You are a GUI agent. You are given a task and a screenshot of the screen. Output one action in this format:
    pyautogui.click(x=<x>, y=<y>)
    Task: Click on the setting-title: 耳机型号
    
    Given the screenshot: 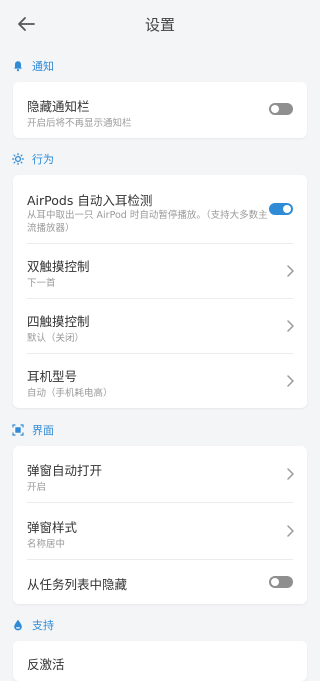 What is the action you would take?
    pyautogui.click(x=52, y=376)
    